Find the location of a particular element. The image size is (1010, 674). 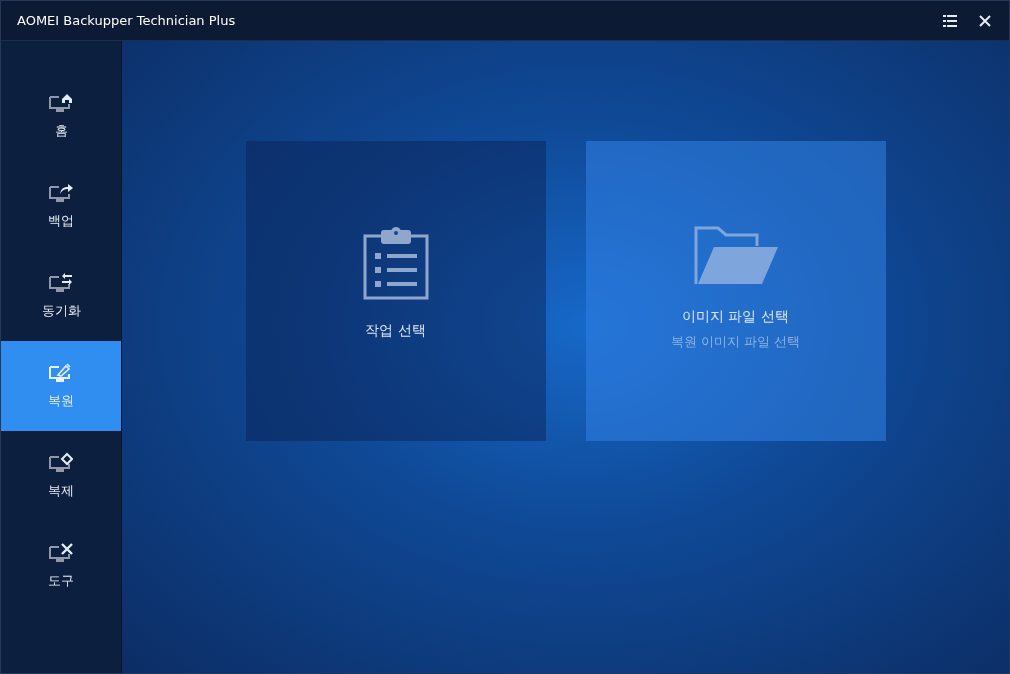

sidebar-item: 도구 is located at coordinates (61, 566).